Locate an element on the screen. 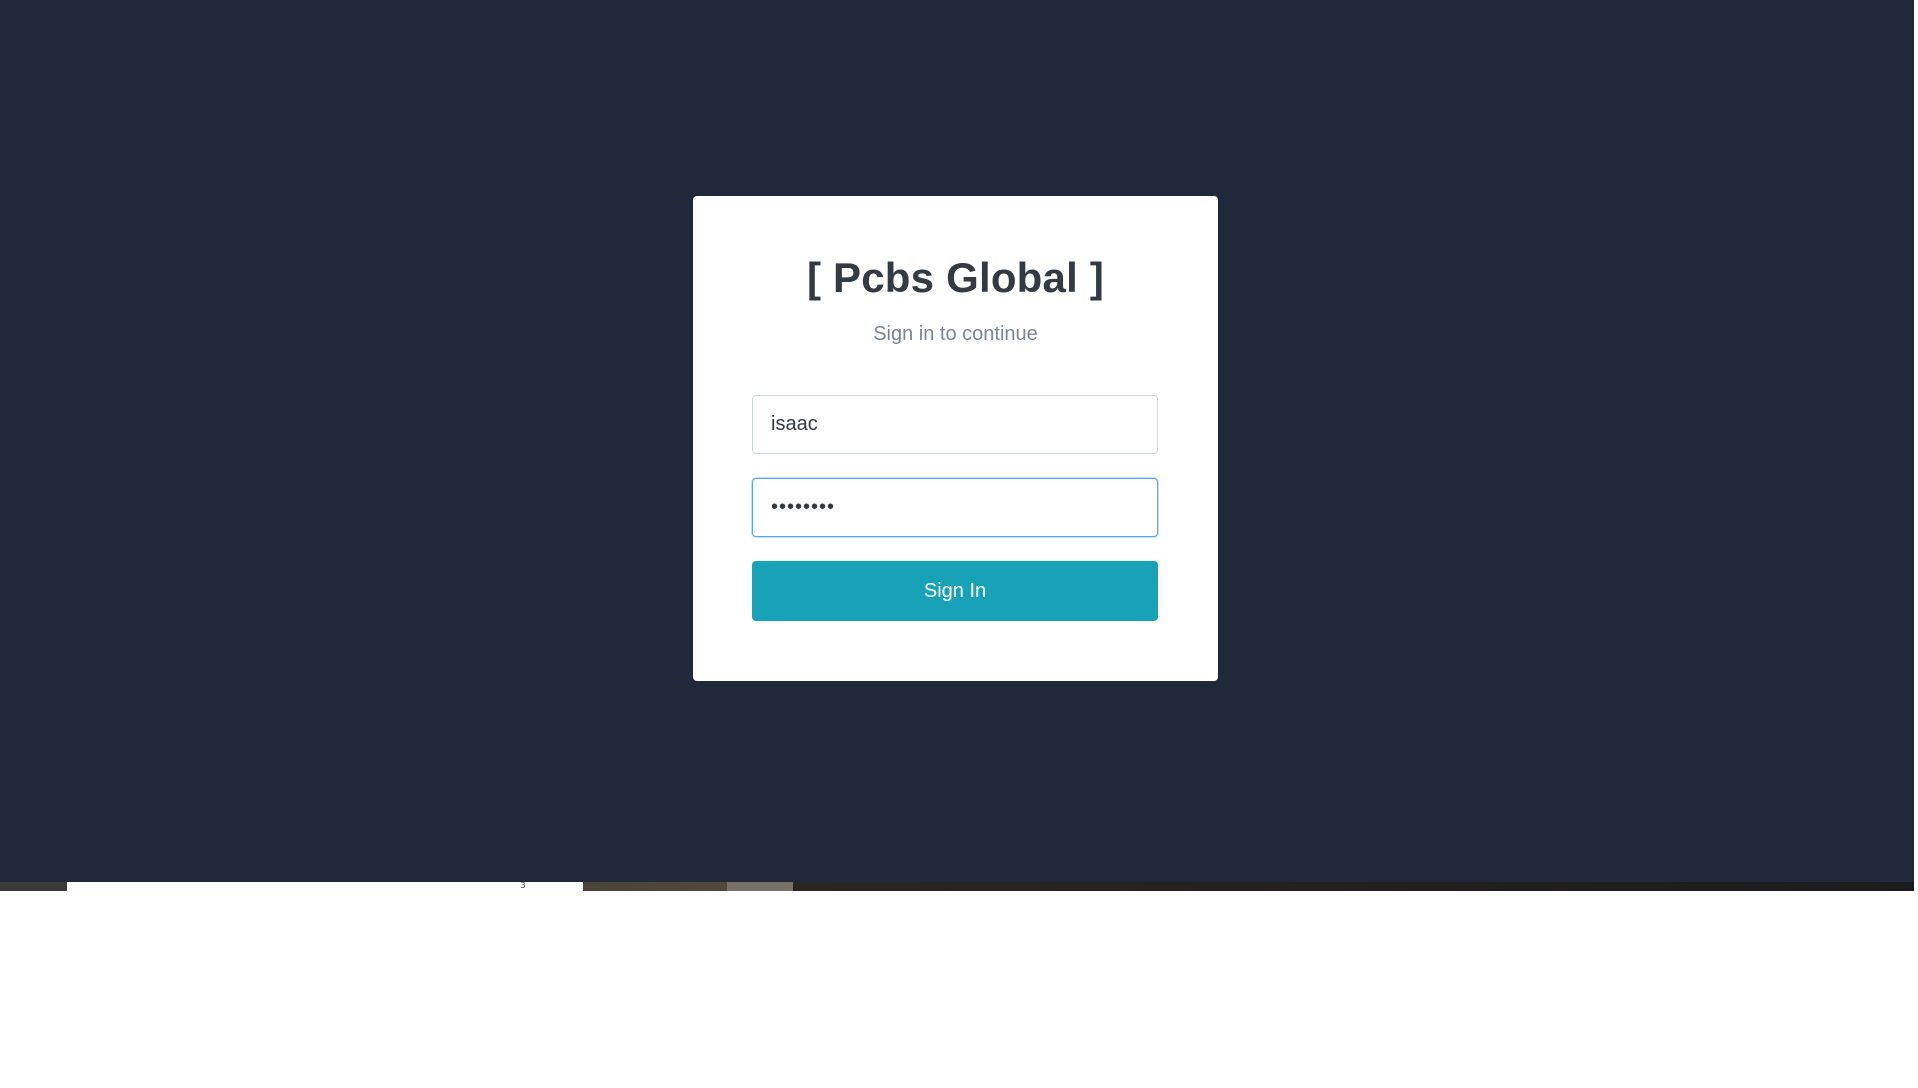 Image resolution: width=1918 pixels, height=1088 pixels. username-input is located at coordinates (955, 424).